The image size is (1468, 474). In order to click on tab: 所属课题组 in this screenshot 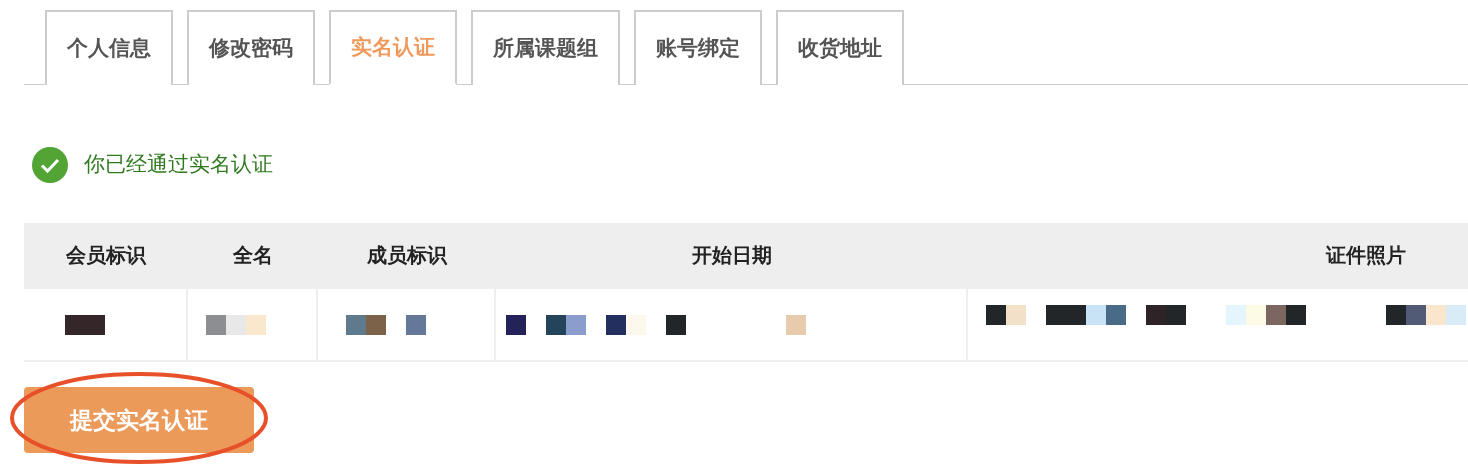, I will do `click(545, 47)`.